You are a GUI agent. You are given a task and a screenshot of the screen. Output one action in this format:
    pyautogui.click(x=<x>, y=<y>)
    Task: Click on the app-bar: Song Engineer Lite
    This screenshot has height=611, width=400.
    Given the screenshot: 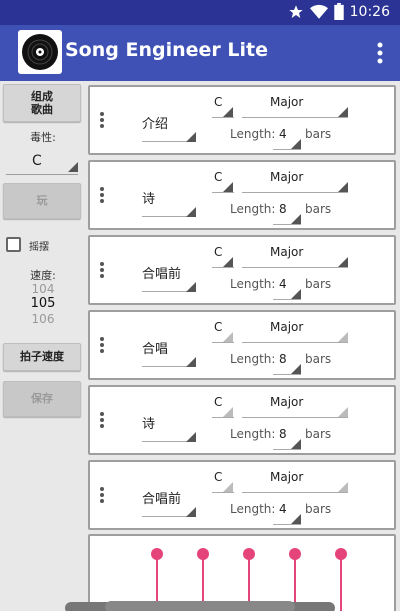 What is the action you would take?
    pyautogui.click(x=200, y=53)
    